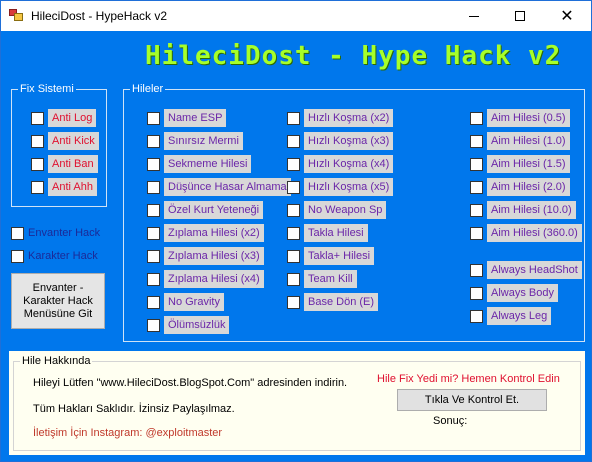 This screenshot has height=462, width=592. I want to click on checkbox-label: Karakter Hack, so click(63, 256).